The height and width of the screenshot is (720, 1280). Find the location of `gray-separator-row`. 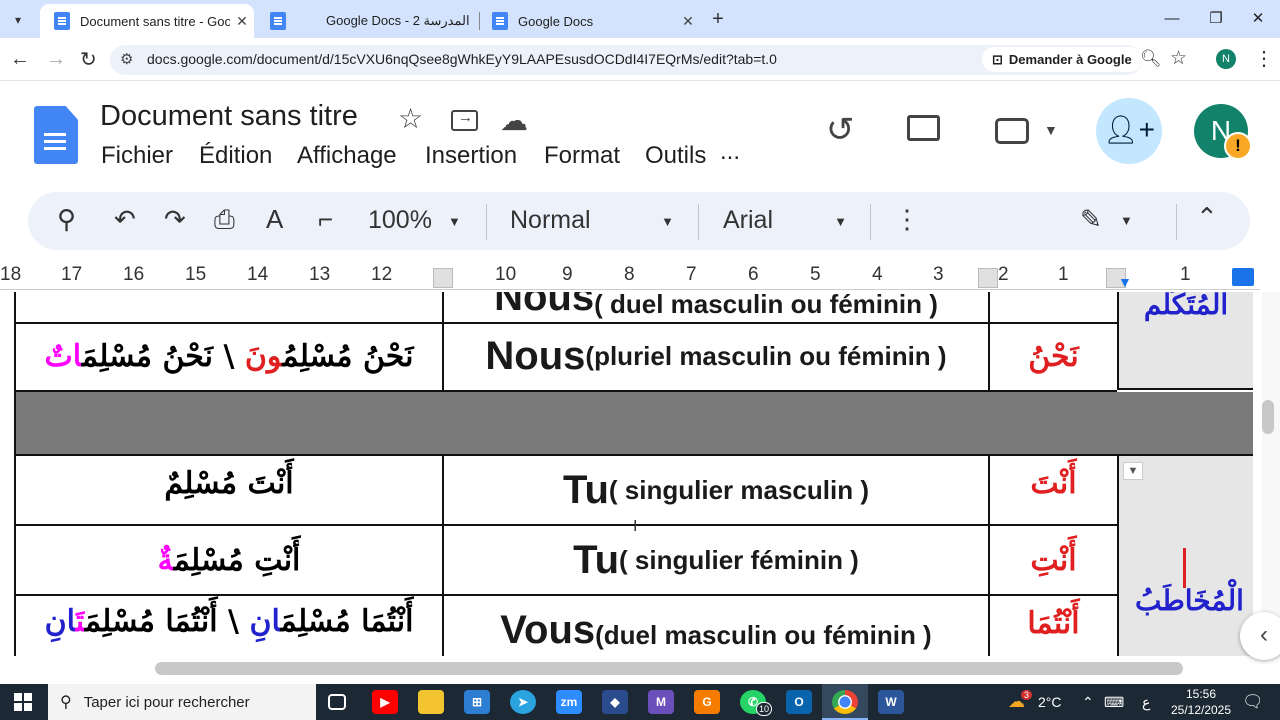

gray-separator-row is located at coordinates (633, 424).